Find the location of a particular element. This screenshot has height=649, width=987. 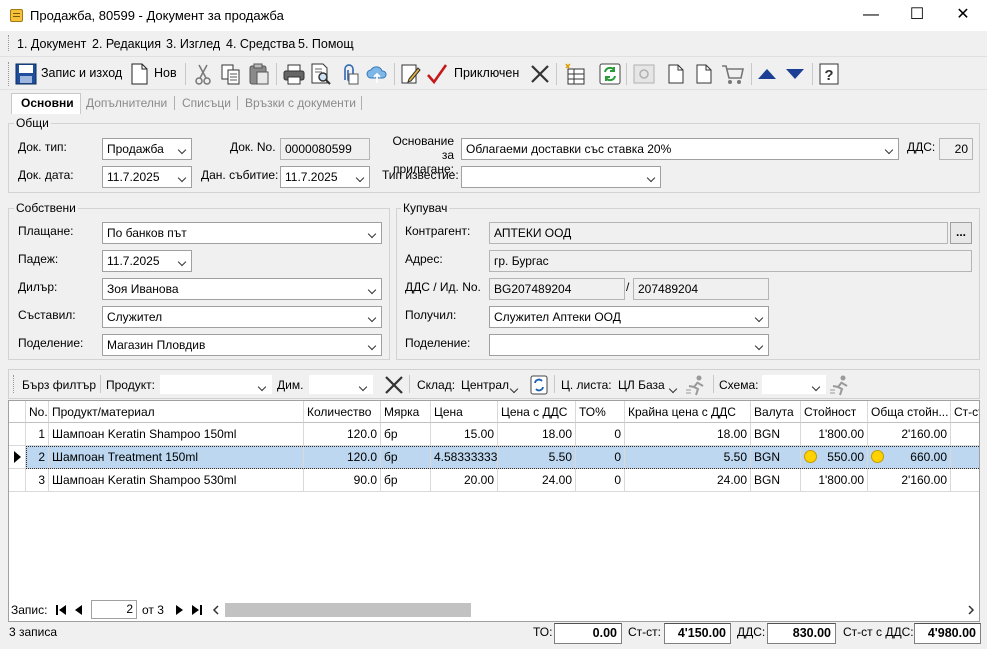

tab-main: Основни is located at coordinates (47, 103).